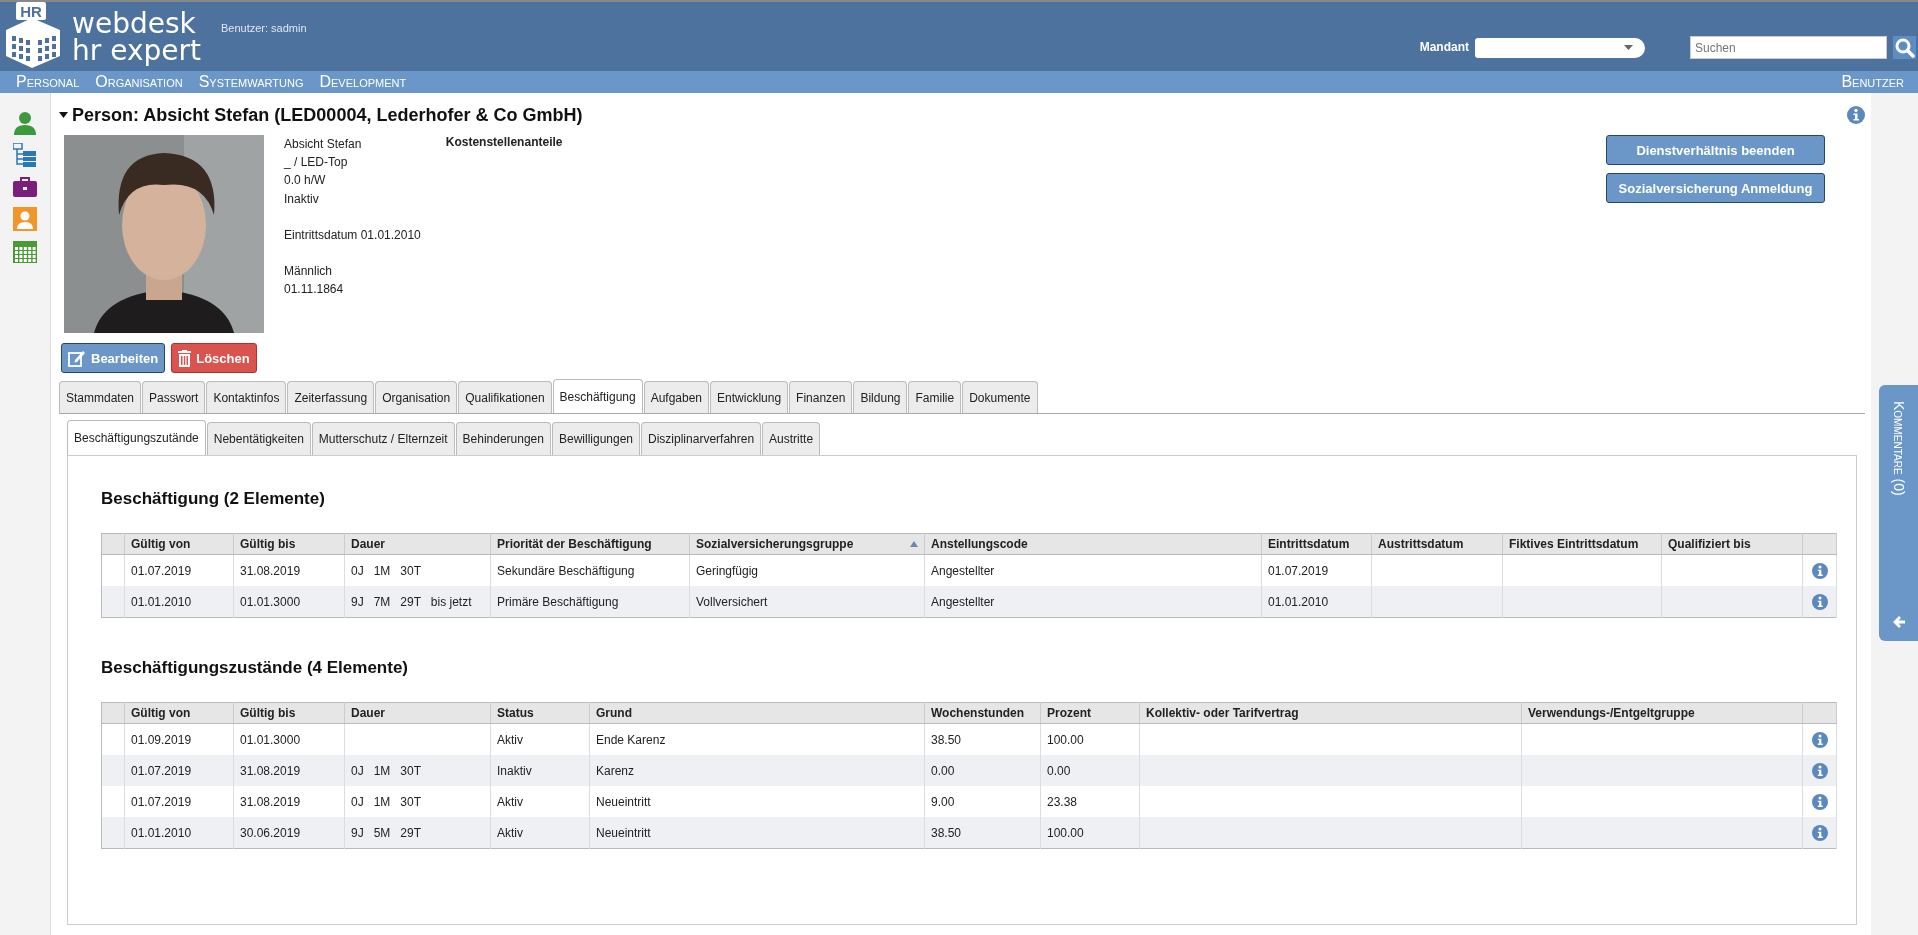  Describe the element at coordinates (1090, 713) in the screenshot. I see `column-header: Prozent` at that location.